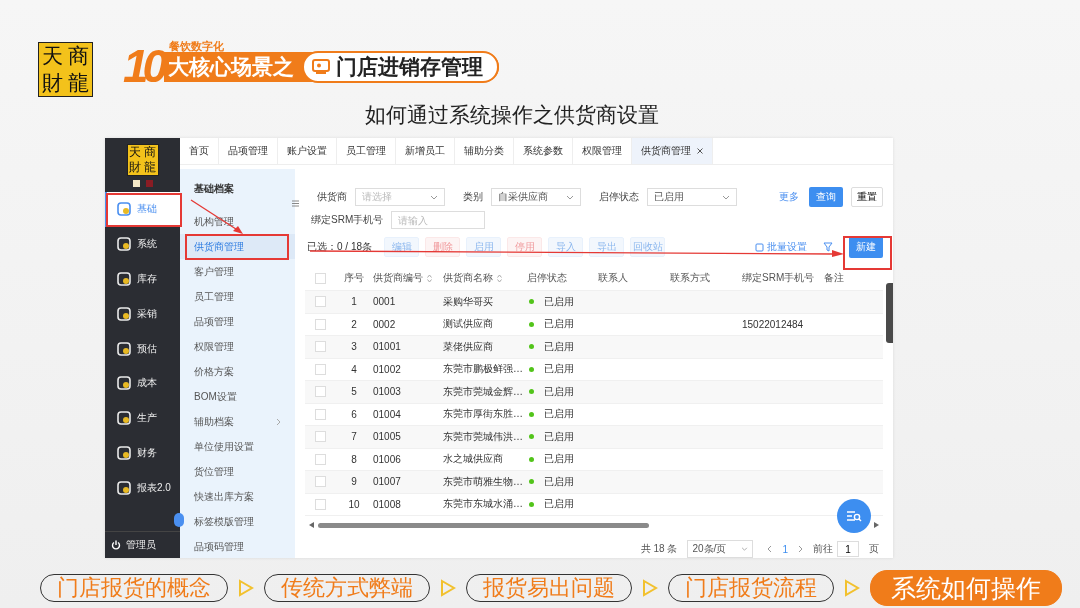 The height and width of the screenshot is (608, 1080). What do you see at coordinates (214, 189) in the screenshot?
I see `submenu-title: 基础档案` at bounding box center [214, 189].